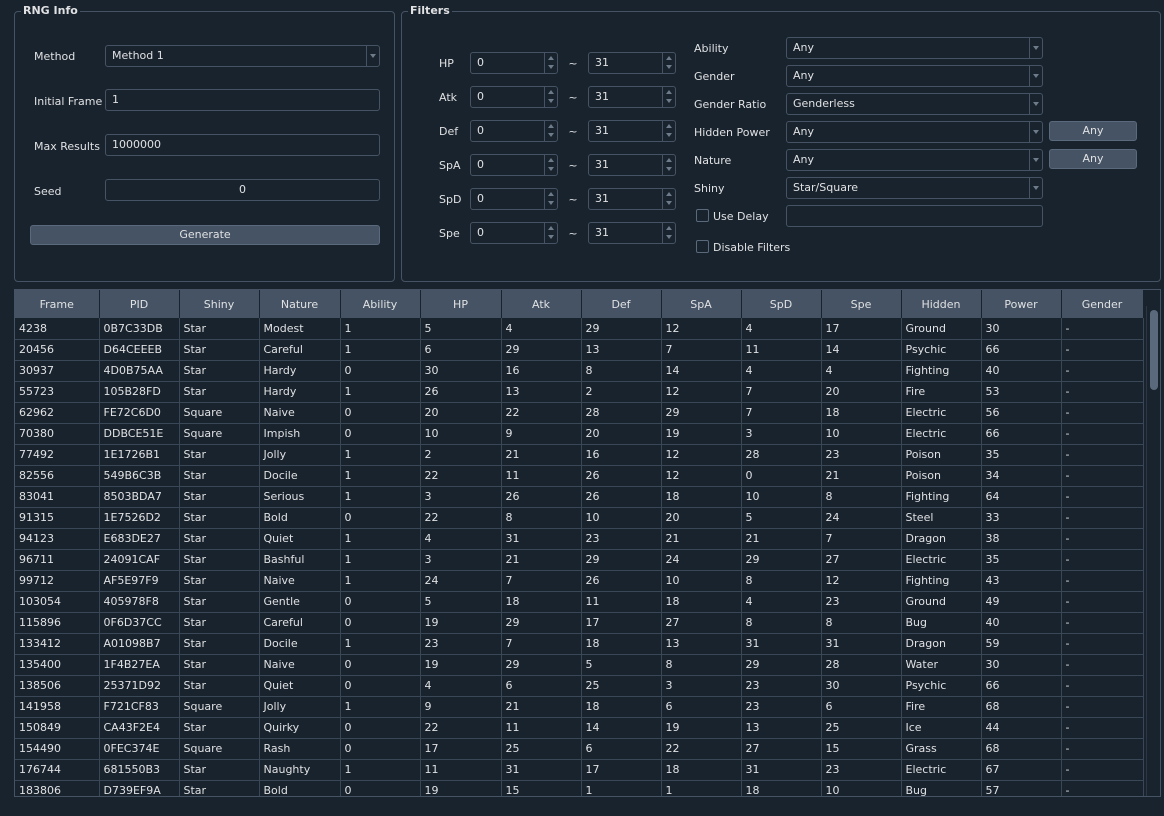  Describe the element at coordinates (914, 76) in the screenshot. I see `gender-select: Any` at that location.